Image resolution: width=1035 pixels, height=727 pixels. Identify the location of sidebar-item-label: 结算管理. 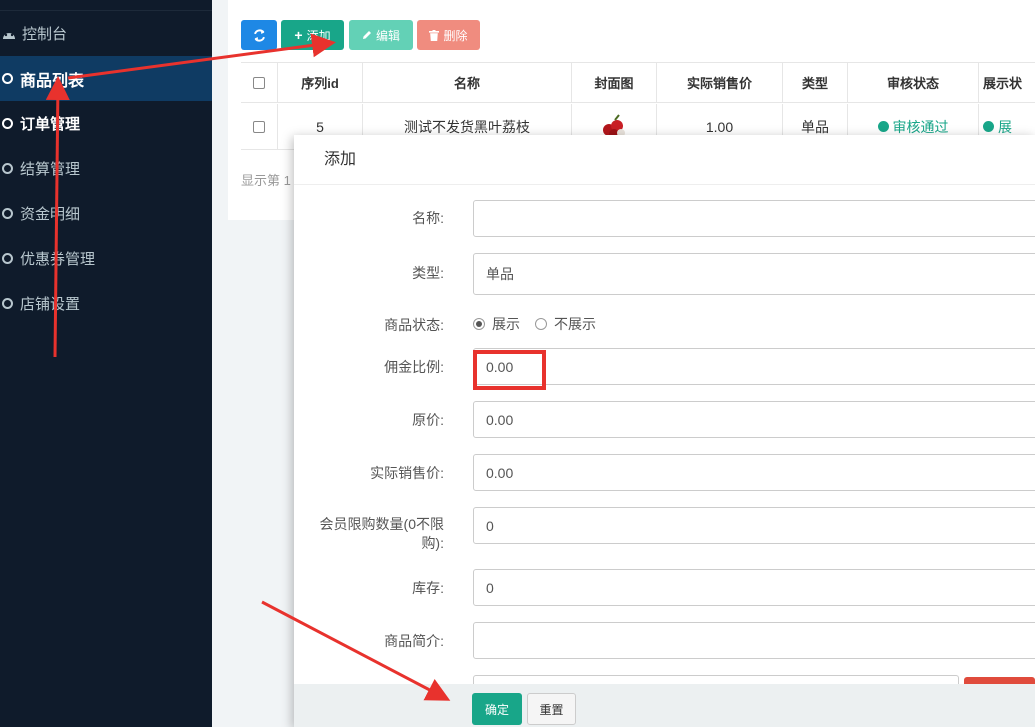
(50, 169).